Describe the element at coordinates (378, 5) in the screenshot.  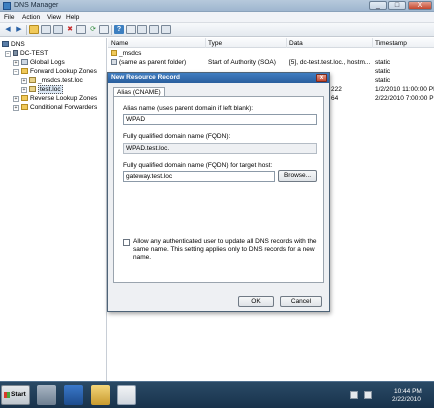
I see `minimize-button: _` at that location.